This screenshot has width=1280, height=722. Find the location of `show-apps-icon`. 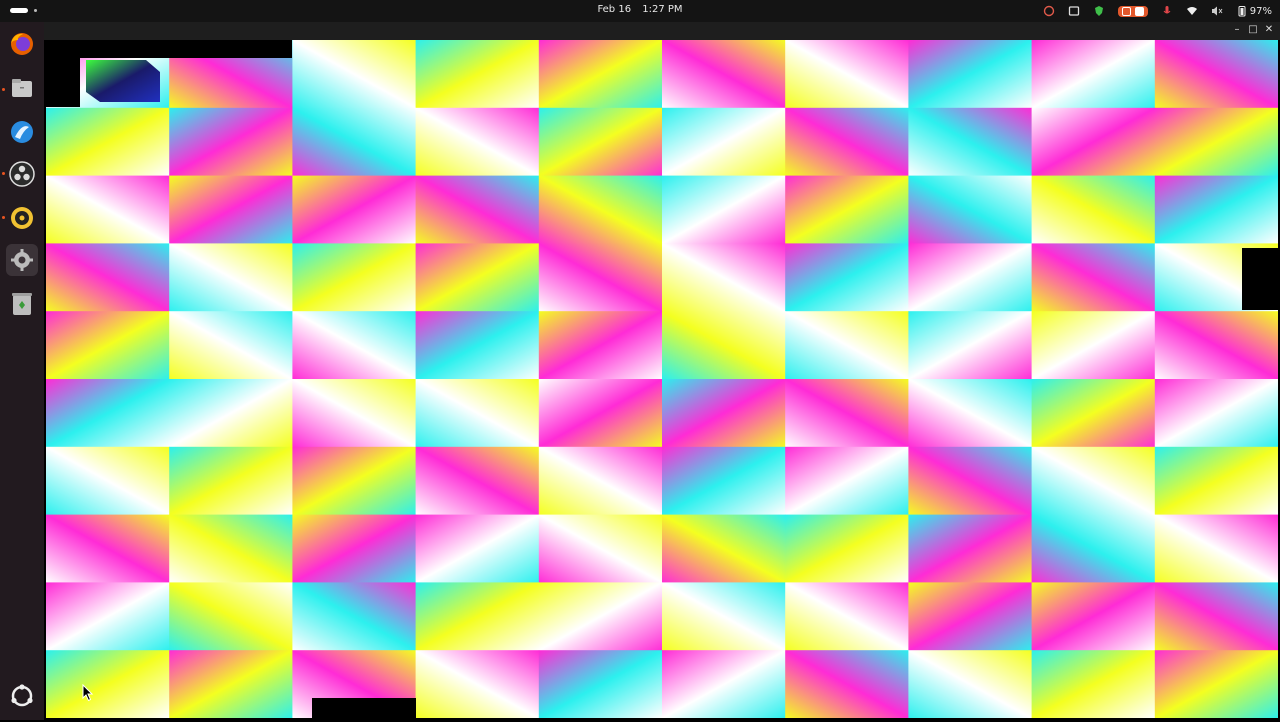

show-apps-icon is located at coordinates (22, 695).